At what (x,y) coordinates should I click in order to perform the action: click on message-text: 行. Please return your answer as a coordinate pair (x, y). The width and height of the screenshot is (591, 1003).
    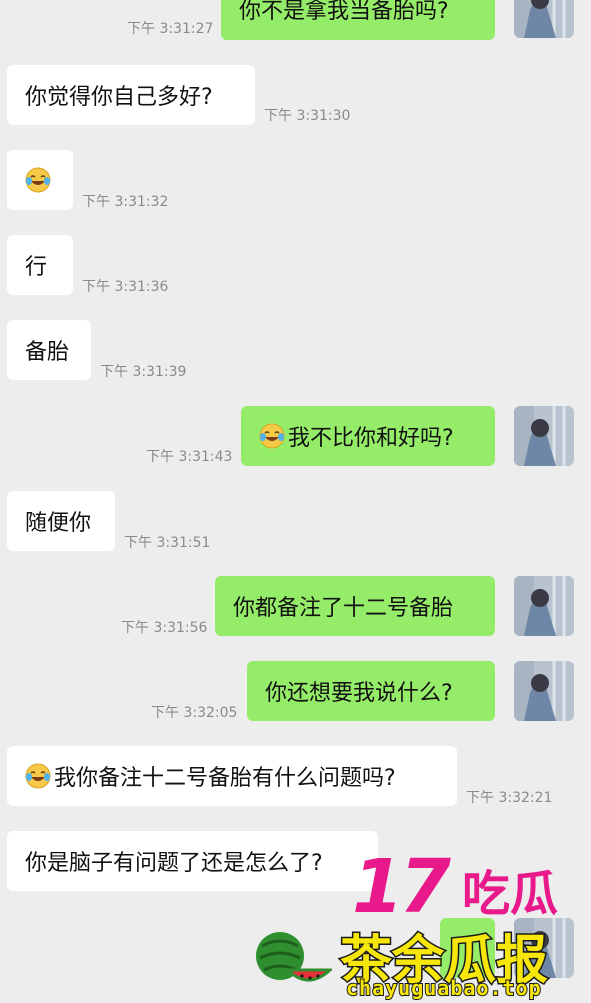
    Looking at the image, I should click on (36, 267).